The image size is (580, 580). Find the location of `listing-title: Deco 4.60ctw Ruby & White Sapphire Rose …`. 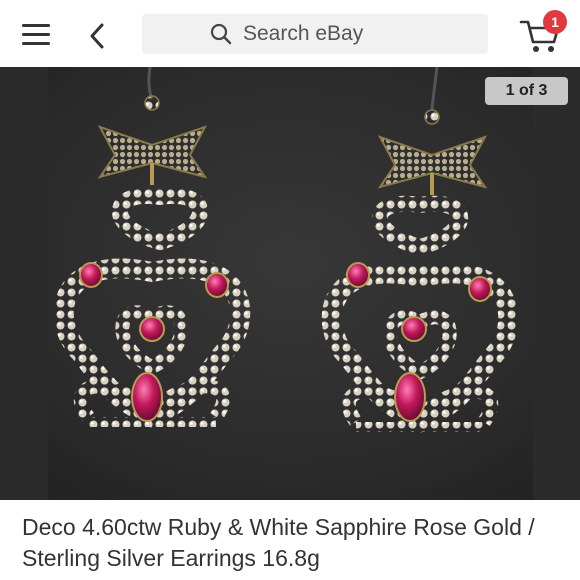

listing-title: Deco 4.60ctw Ruby & White Sapphire Rose … is located at coordinates (278, 542).